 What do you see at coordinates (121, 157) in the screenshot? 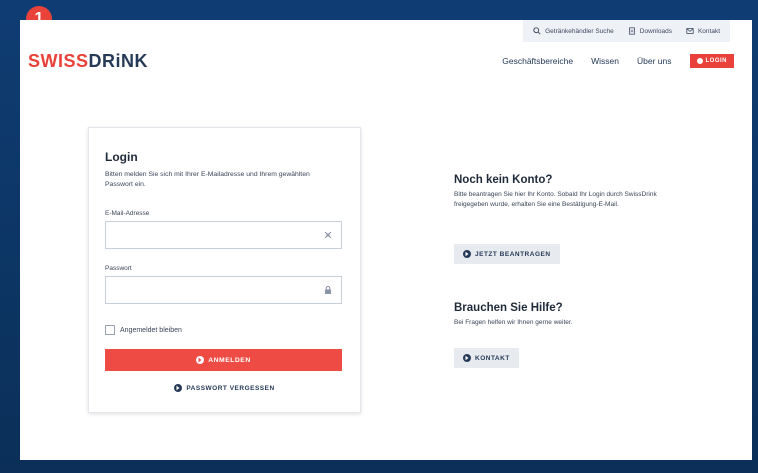
I see `login-title: Login` at bounding box center [121, 157].